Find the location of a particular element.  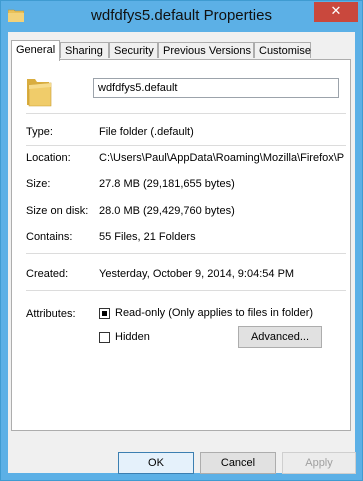

ok-button: OK is located at coordinates (156, 463).